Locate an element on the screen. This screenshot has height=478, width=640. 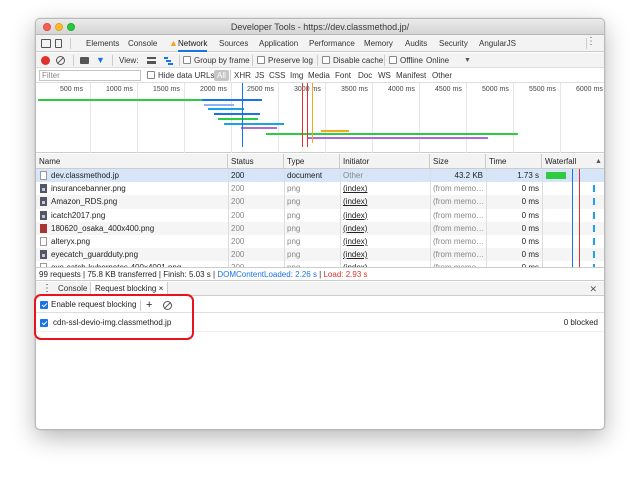
filter-type-font: Font is located at coordinates (343, 75).